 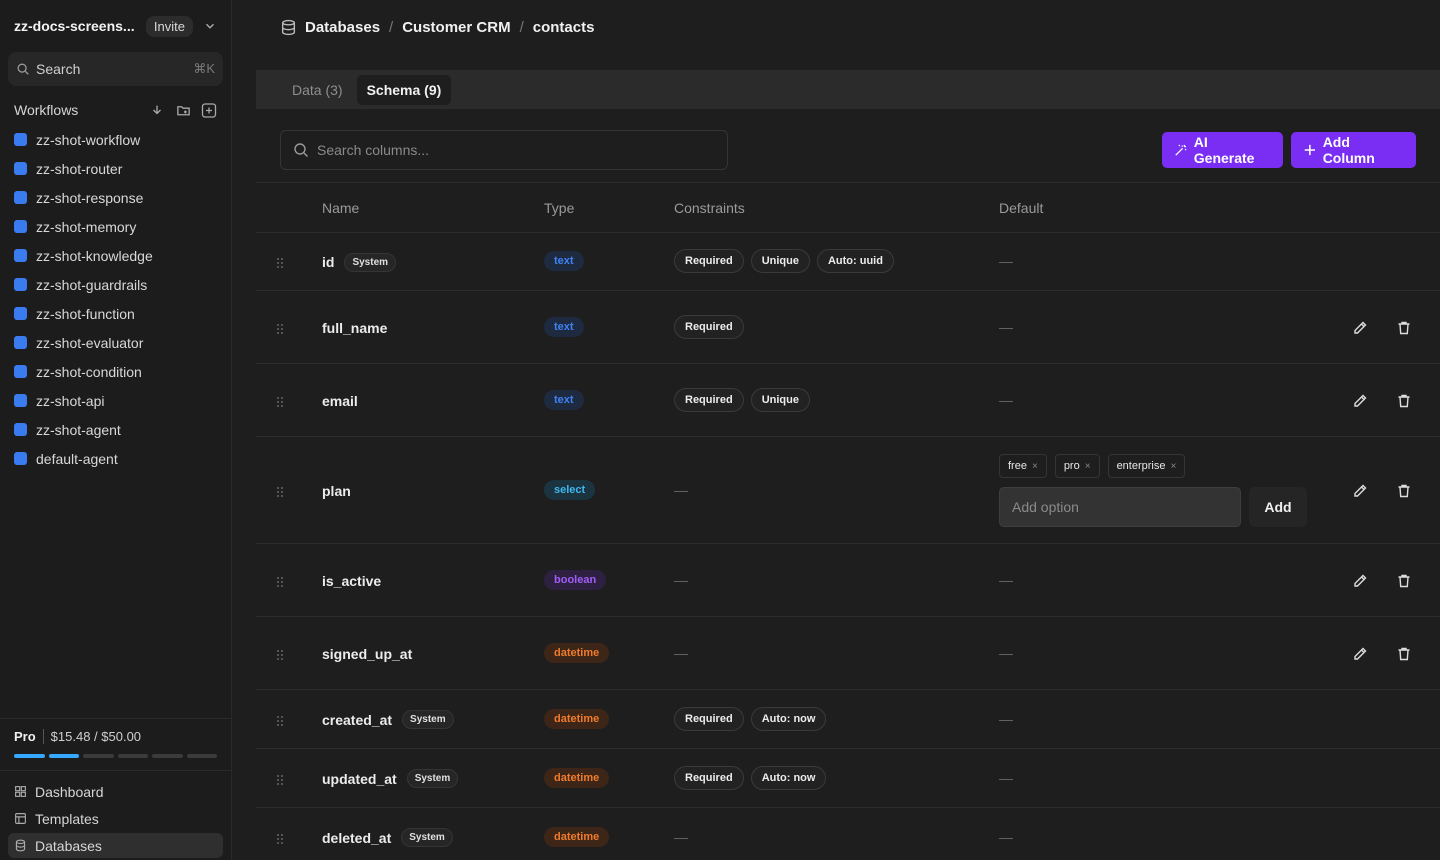 I want to click on column-name-cell: deleted_at System, so click(x=387, y=838).